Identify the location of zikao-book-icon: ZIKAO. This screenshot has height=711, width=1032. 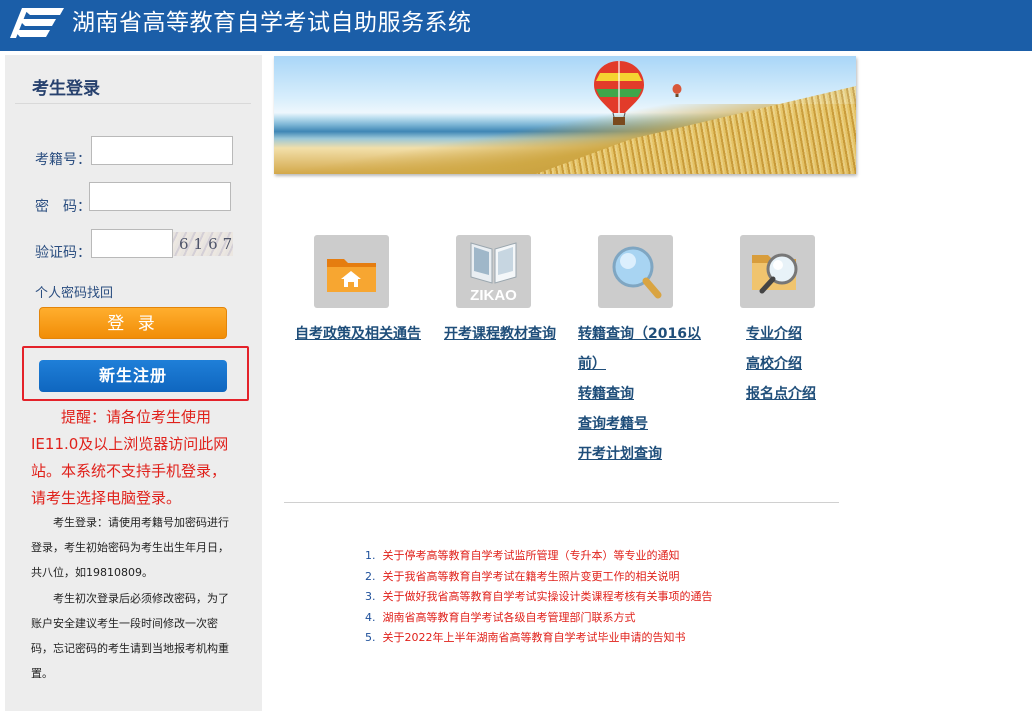
(493, 273).